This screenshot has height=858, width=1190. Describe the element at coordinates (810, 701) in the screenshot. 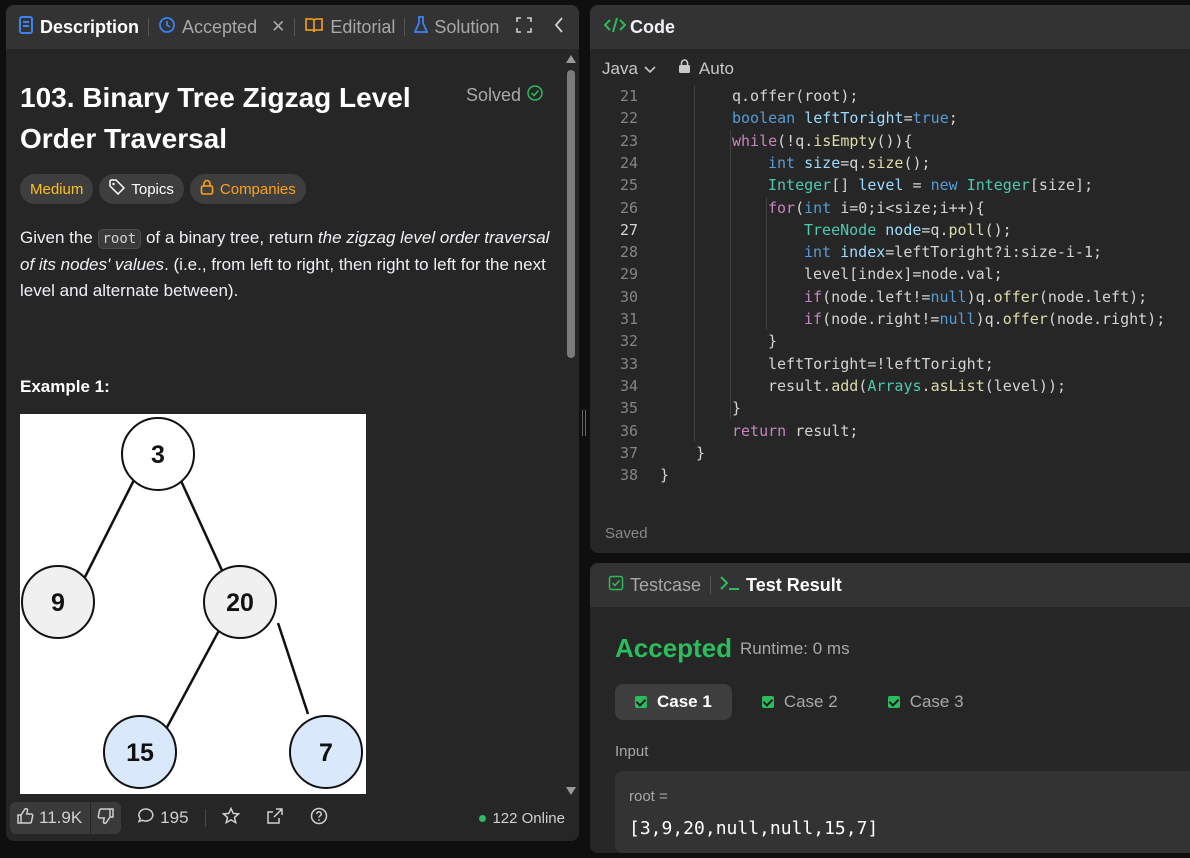

I see `case-label: Case 2` at that location.